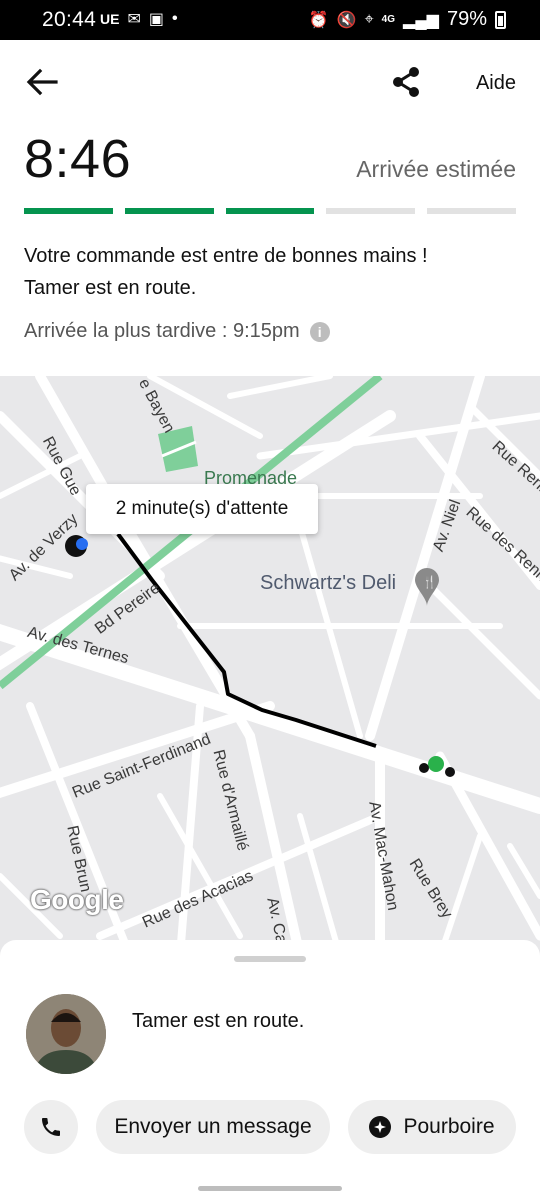  What do you see at coordinates (134, 19) in the screenshot?
I see `gmail-icon: ✉` at bounding box center [134, 19].